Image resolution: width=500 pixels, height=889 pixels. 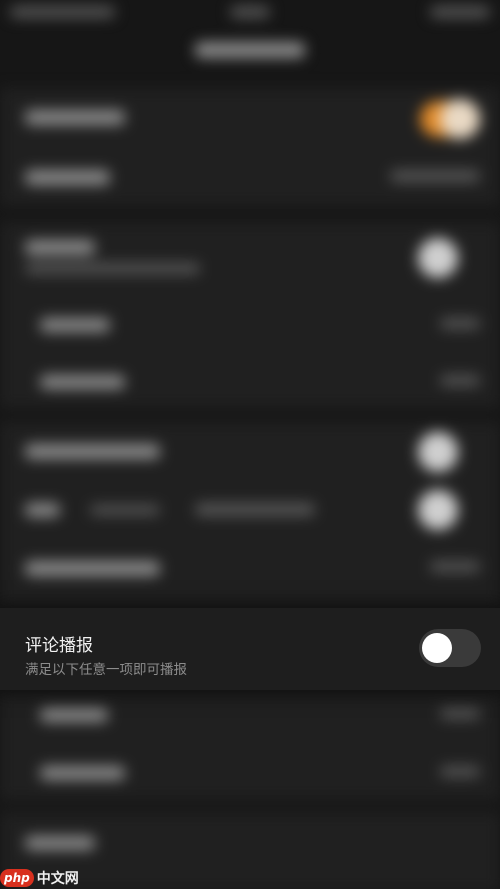 I want to click on section-2-row-1-label, so click(x=60, y=247).